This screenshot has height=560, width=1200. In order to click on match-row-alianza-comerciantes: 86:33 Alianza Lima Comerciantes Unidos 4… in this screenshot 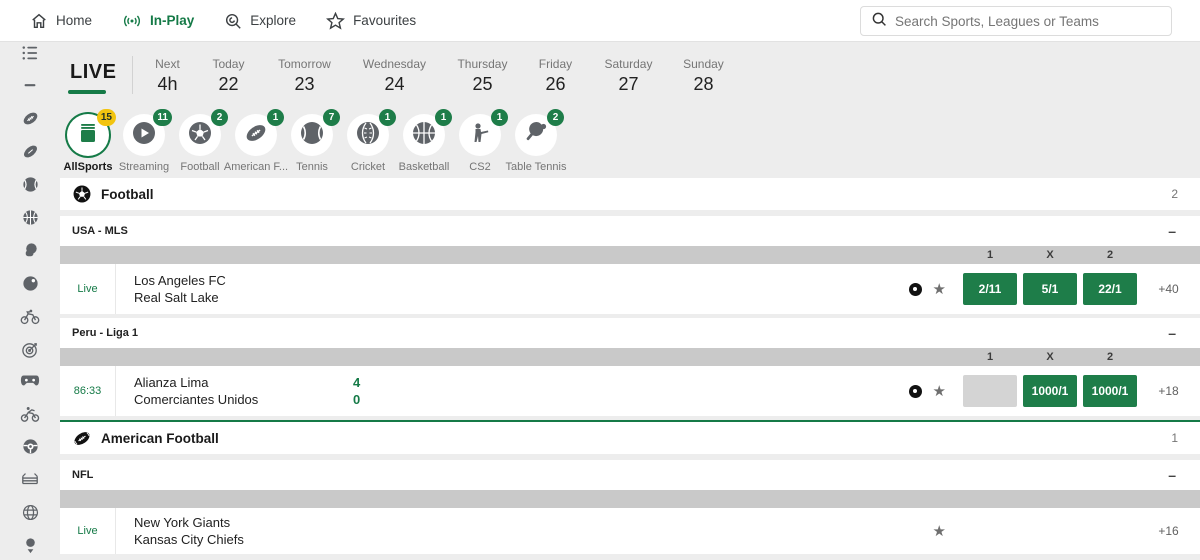, I will do `click(630, 391)`.